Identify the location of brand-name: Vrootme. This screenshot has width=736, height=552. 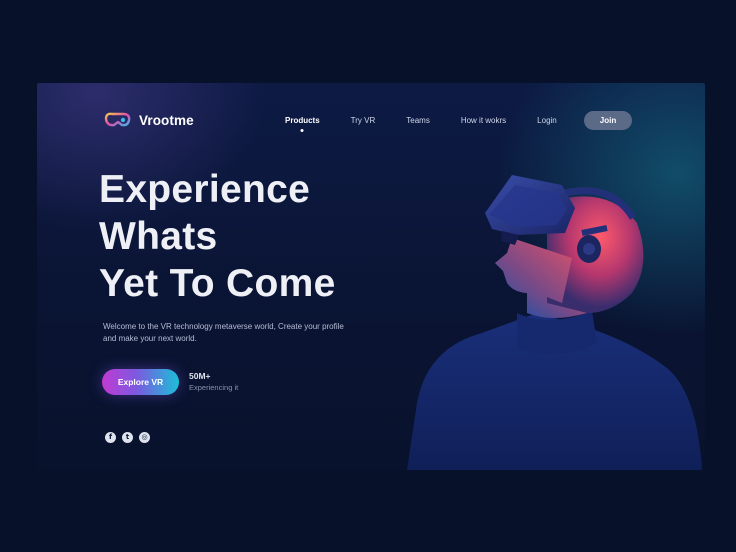
(166, 120).